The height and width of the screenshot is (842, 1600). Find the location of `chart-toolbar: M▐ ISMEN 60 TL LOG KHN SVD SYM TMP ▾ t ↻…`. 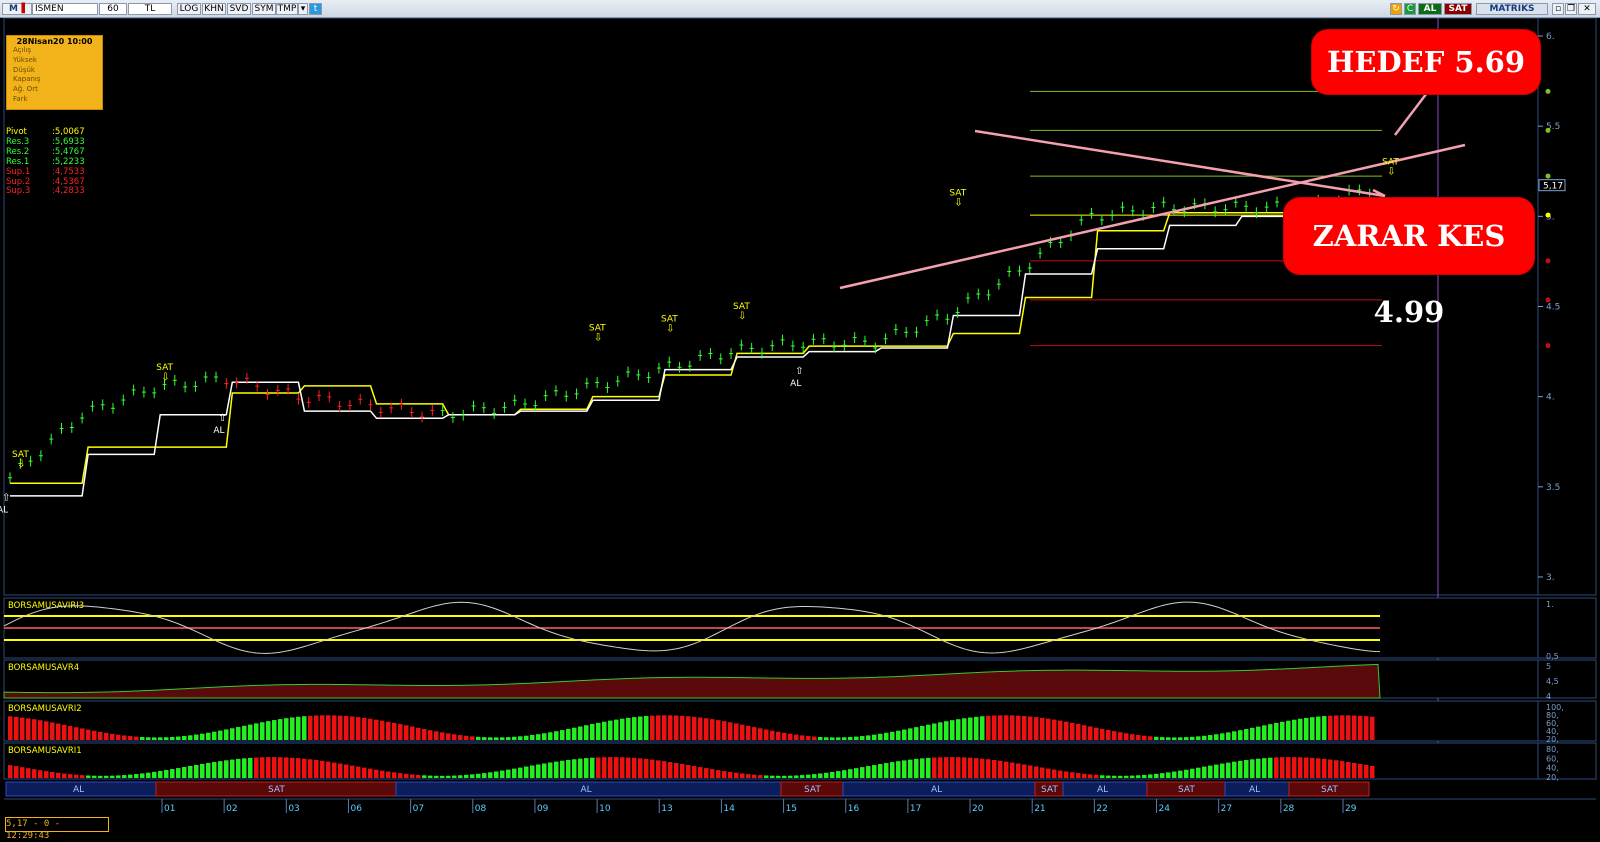

chart-toolbar: M▐ ISMEN 60 TL LOG KHN SVD SYM TMP ▾ t ↻… is located at coordinates (800, 9).